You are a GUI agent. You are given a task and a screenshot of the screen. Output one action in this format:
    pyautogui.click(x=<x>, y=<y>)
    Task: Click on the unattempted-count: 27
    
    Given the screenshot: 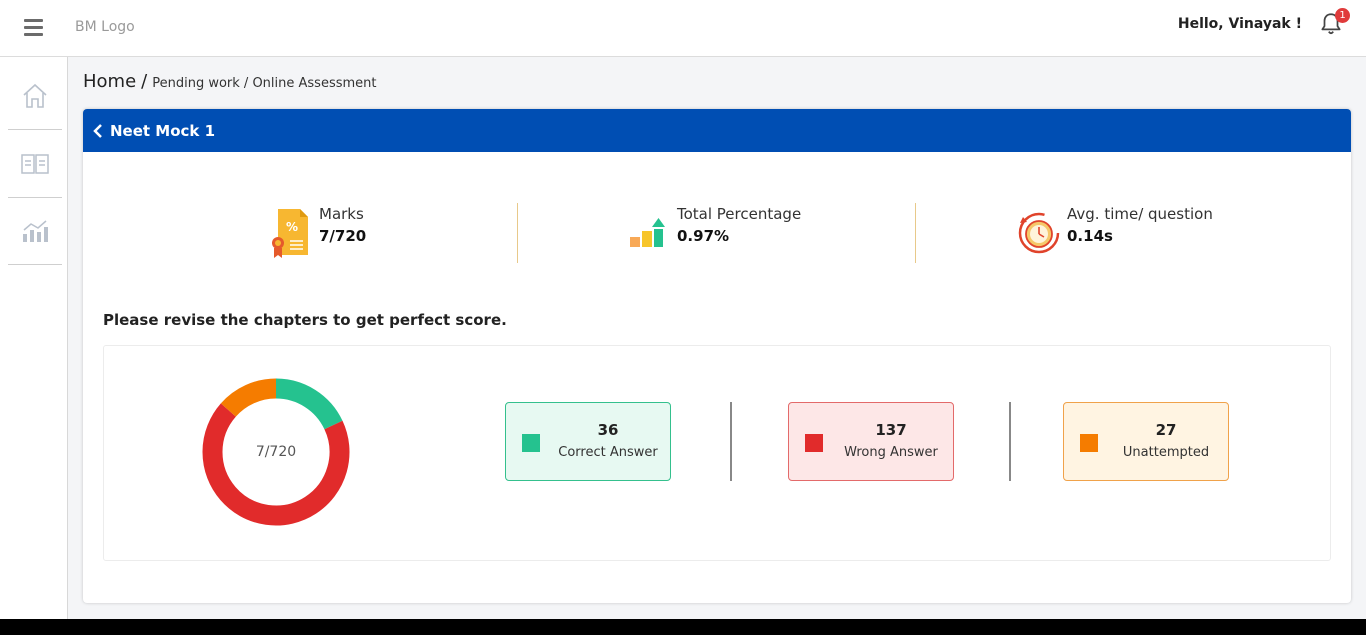 What is the action you would take?
    pyautogui.click(x=1166, y=430)
    